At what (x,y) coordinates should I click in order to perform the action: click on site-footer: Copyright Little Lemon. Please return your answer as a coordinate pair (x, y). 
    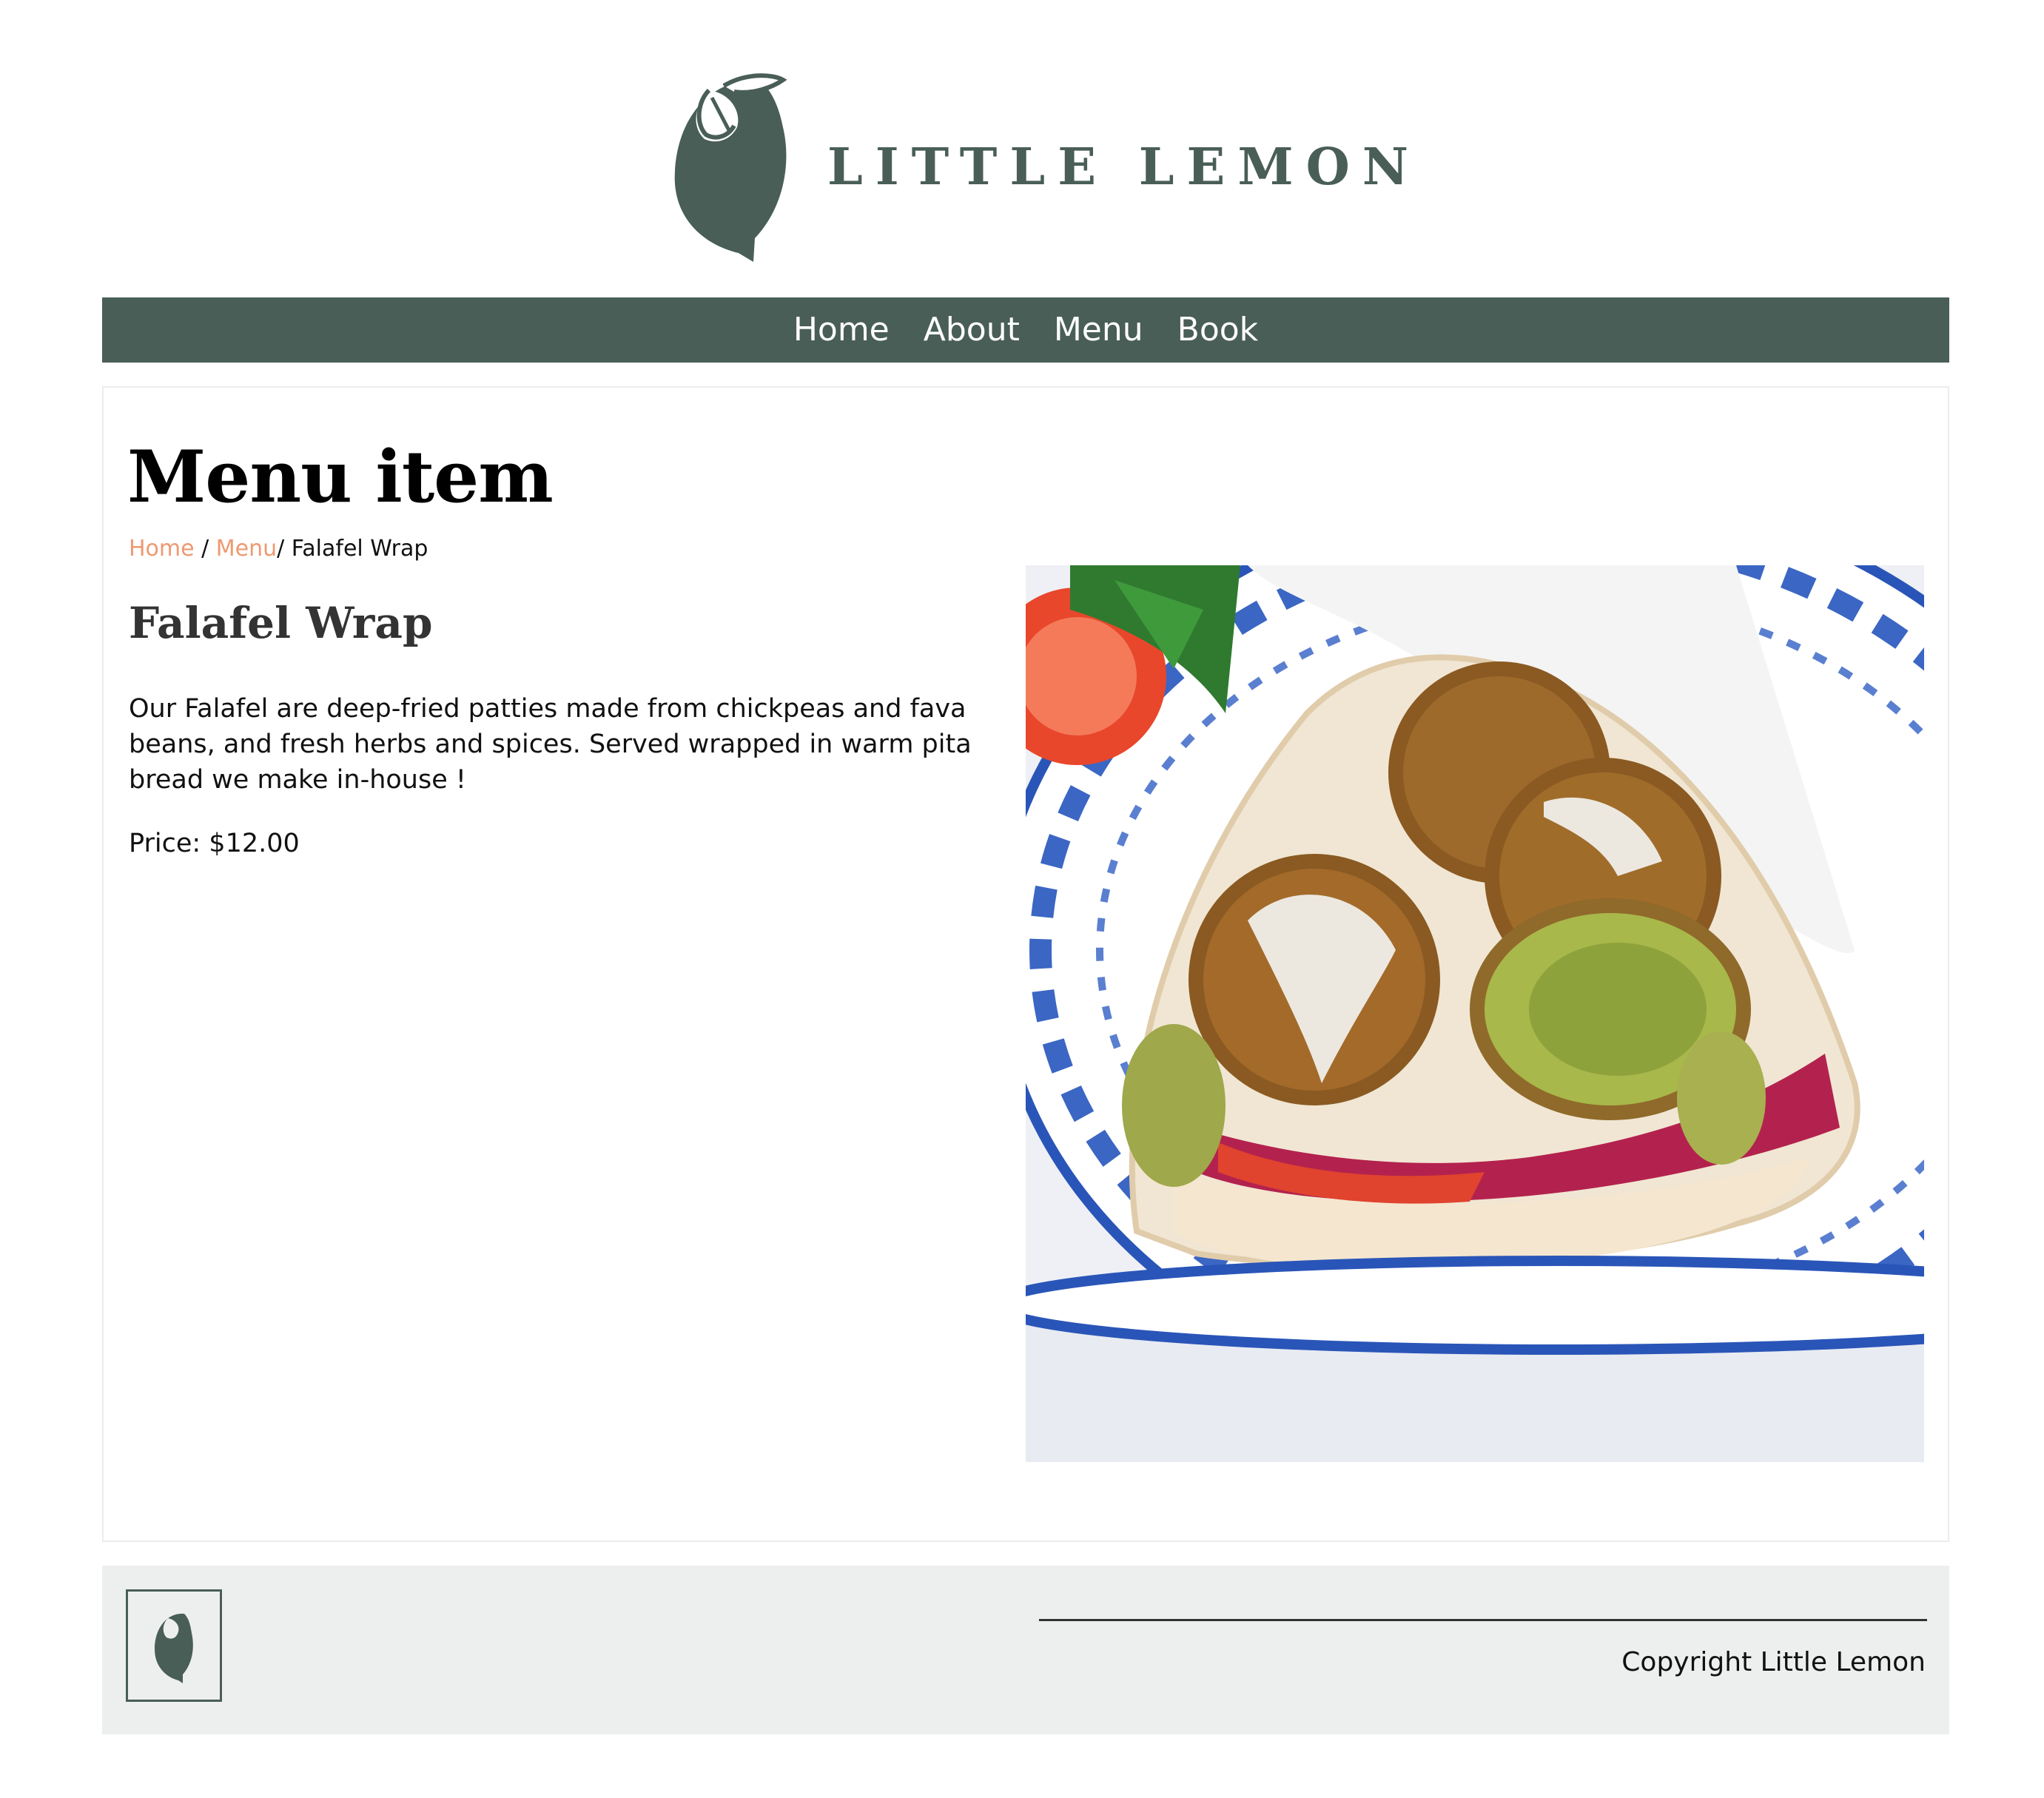
    Looking at the image, I should click on (1025, 1650).